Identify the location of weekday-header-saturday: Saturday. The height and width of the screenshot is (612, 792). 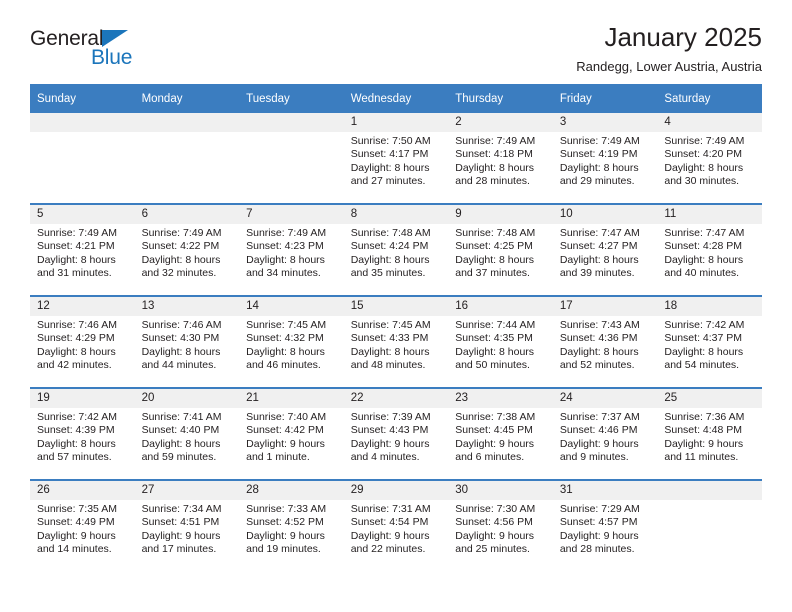
(709, 98).